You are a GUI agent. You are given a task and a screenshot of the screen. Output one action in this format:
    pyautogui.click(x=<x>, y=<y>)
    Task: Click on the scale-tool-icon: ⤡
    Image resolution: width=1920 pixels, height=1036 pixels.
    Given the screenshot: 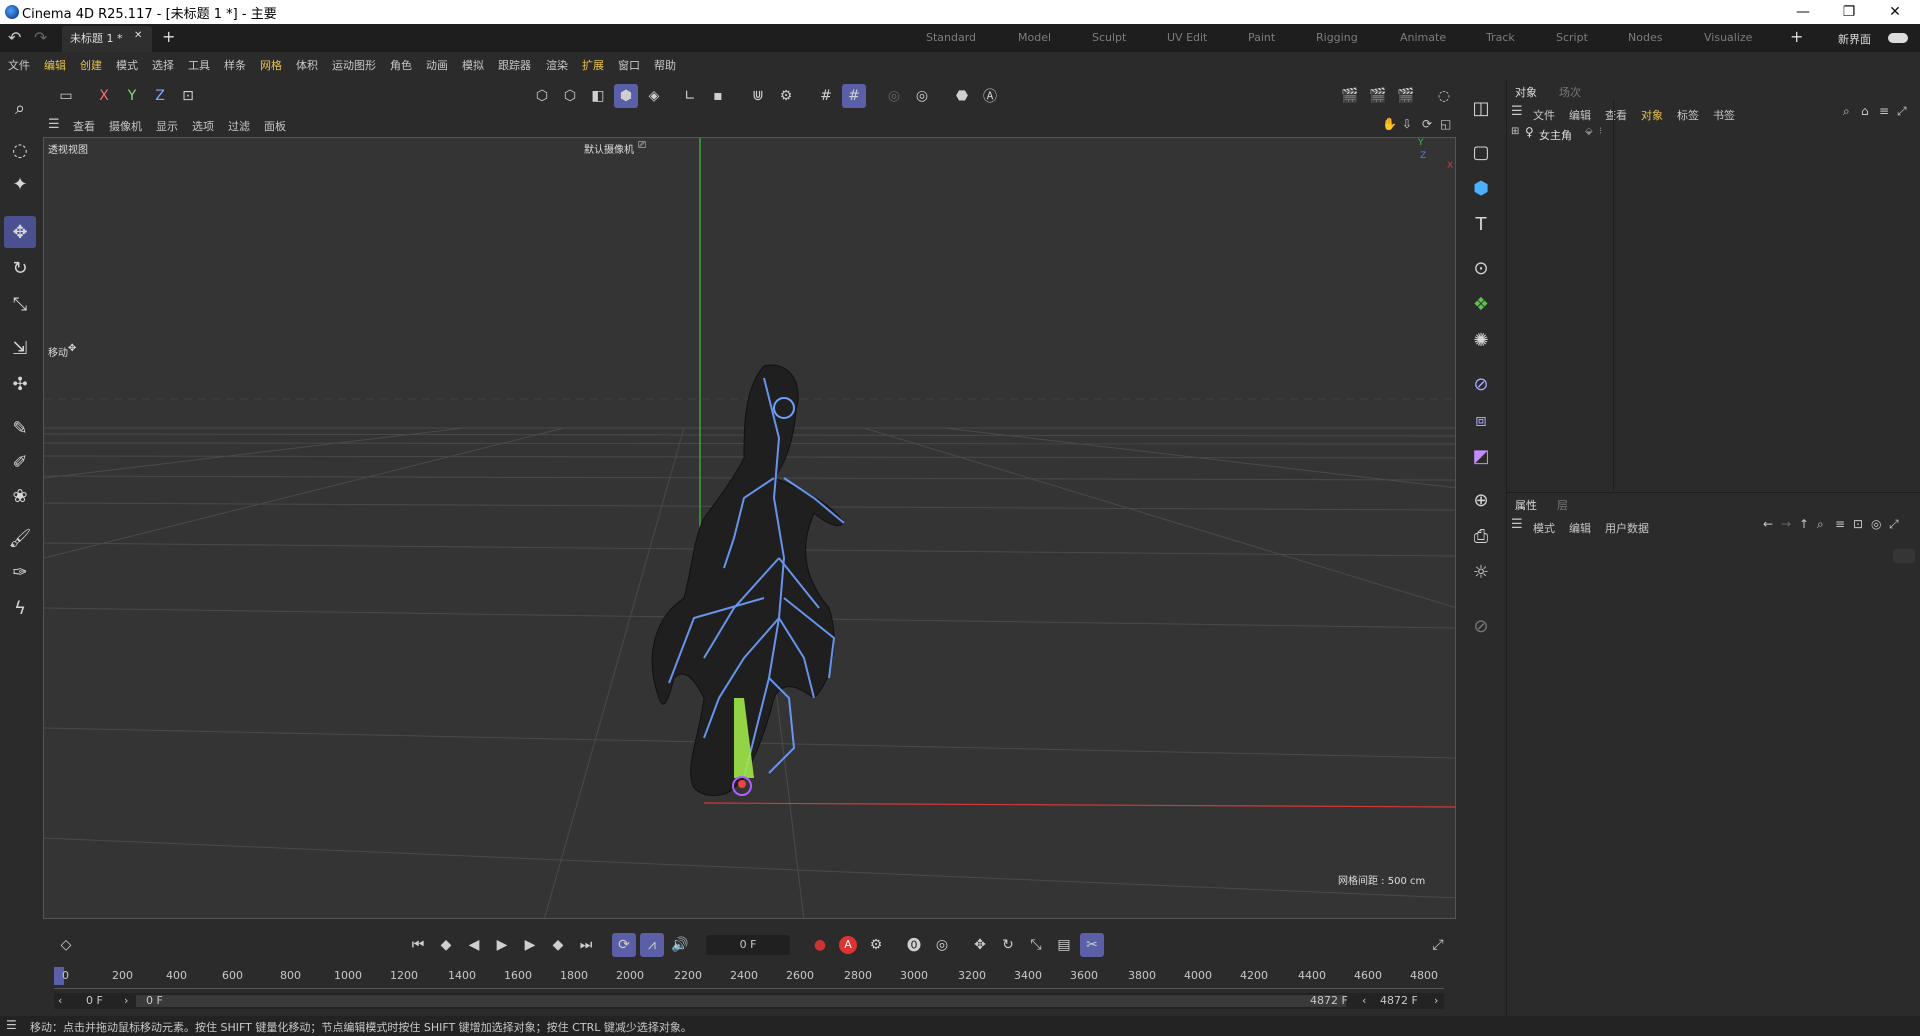 What is the action you would take?
    pyautogui.click(x=20, y=304)
    